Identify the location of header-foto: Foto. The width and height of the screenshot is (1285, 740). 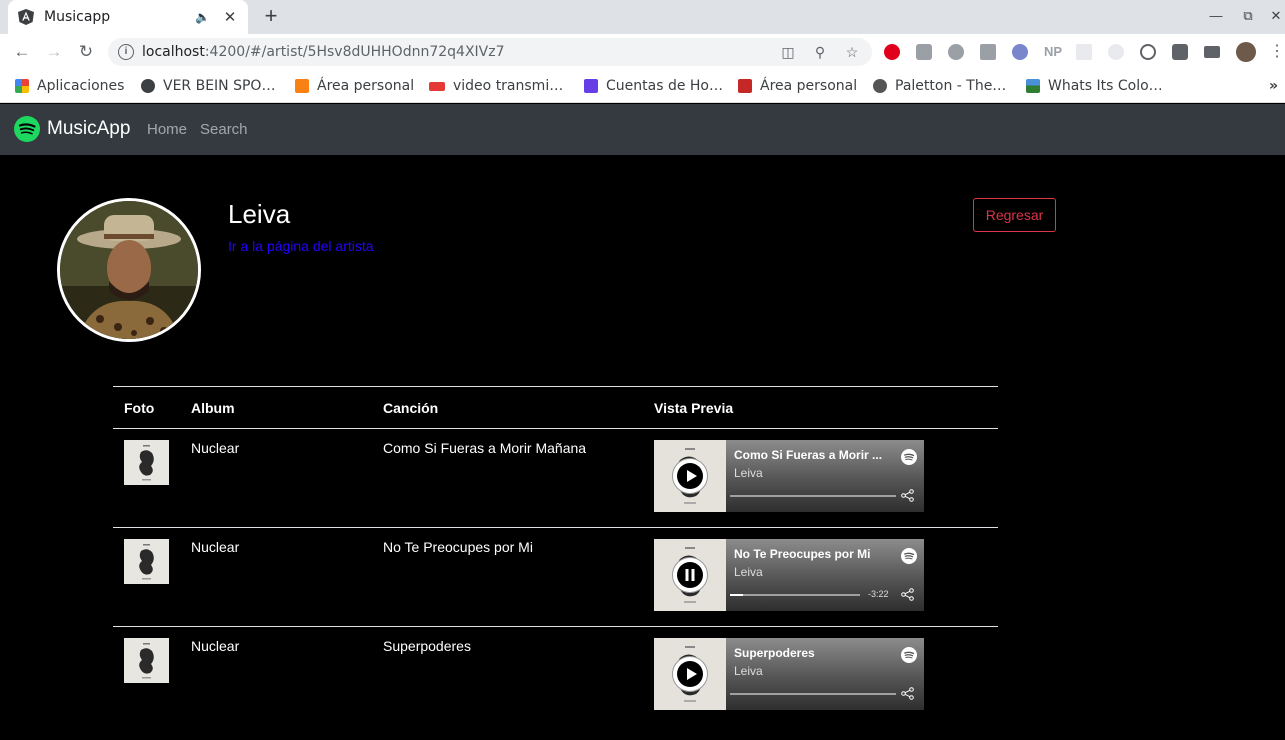
(152, 407).